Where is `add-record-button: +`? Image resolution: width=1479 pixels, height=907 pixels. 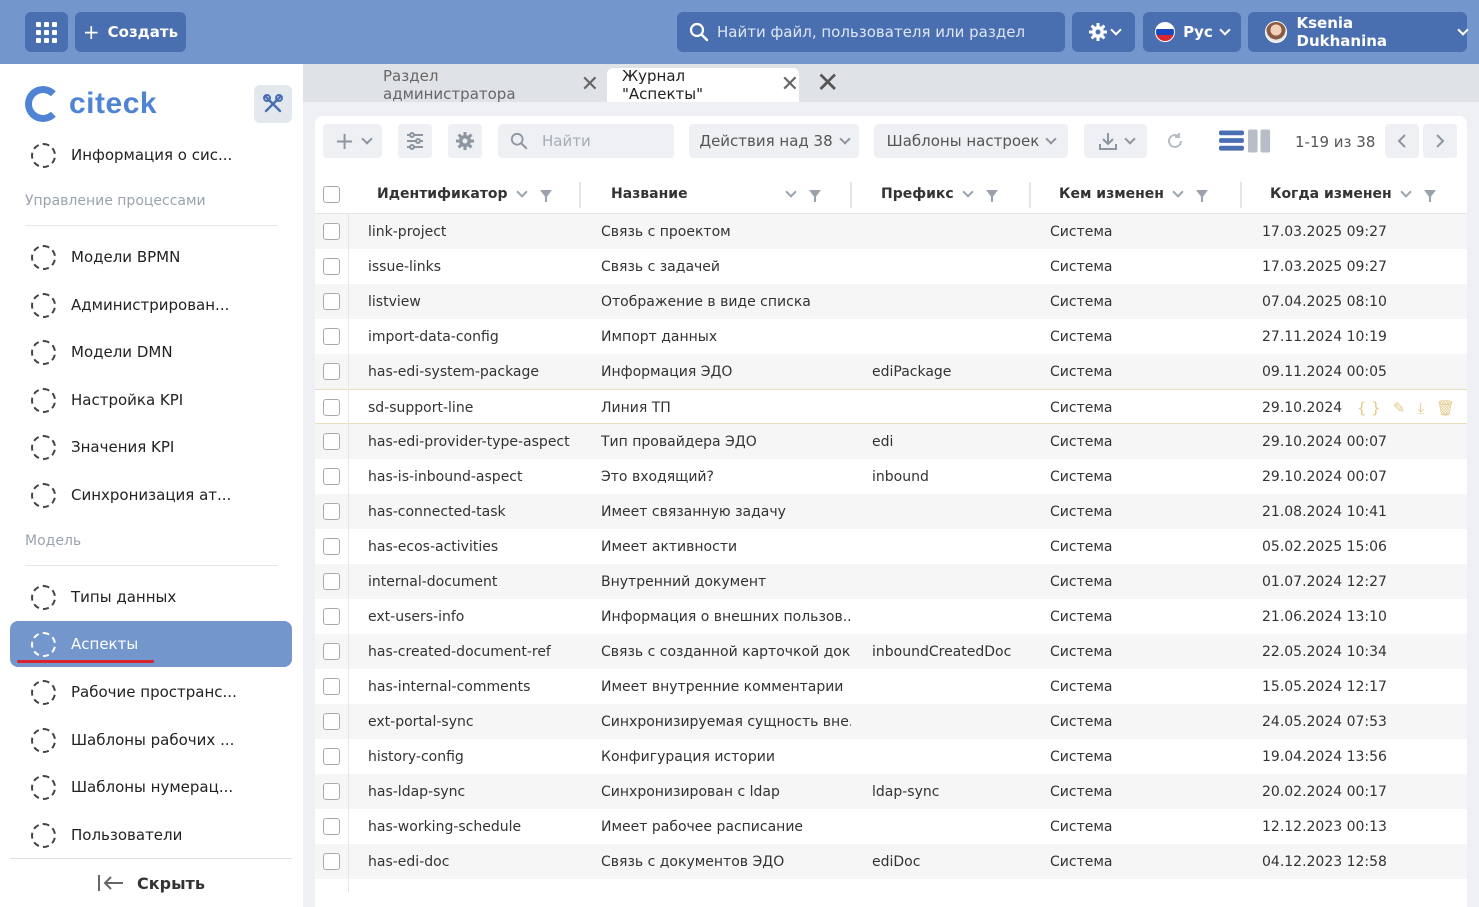 add-record-button: + is located at coordinates (352, 141).